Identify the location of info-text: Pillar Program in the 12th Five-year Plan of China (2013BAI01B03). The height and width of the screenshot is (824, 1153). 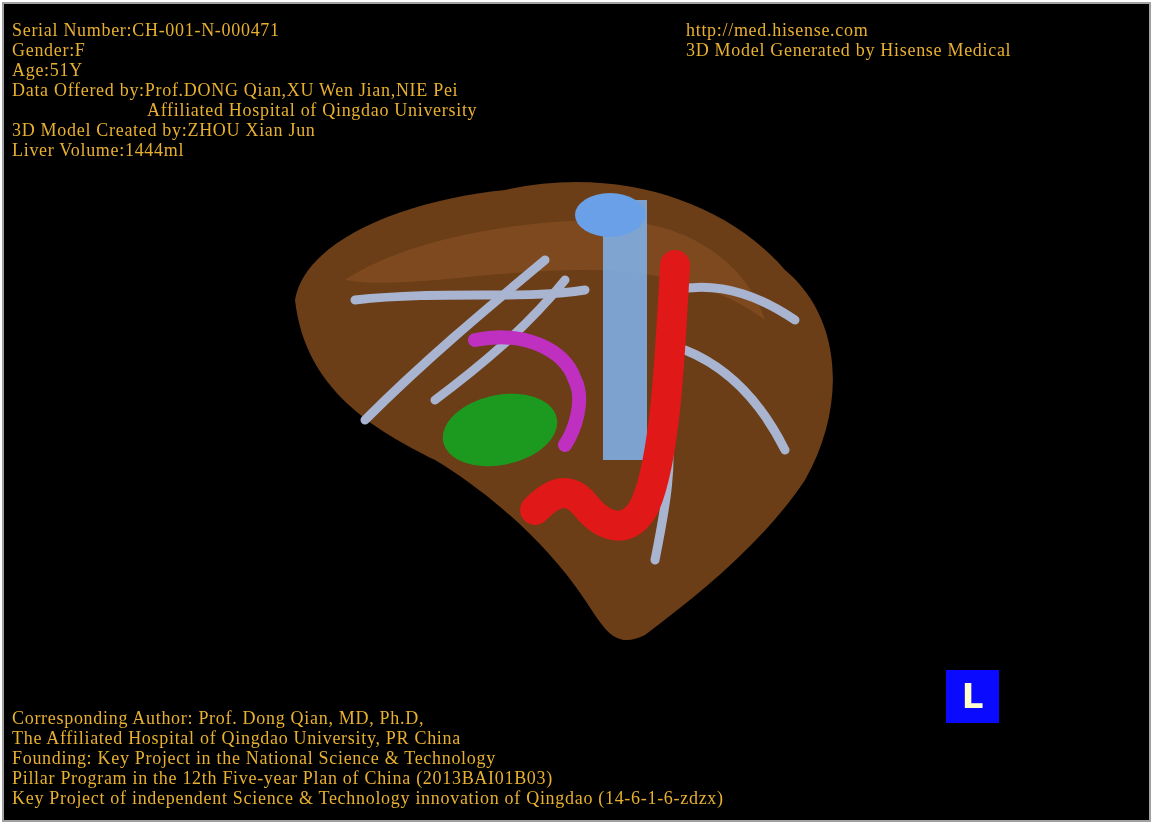
(282, 778).